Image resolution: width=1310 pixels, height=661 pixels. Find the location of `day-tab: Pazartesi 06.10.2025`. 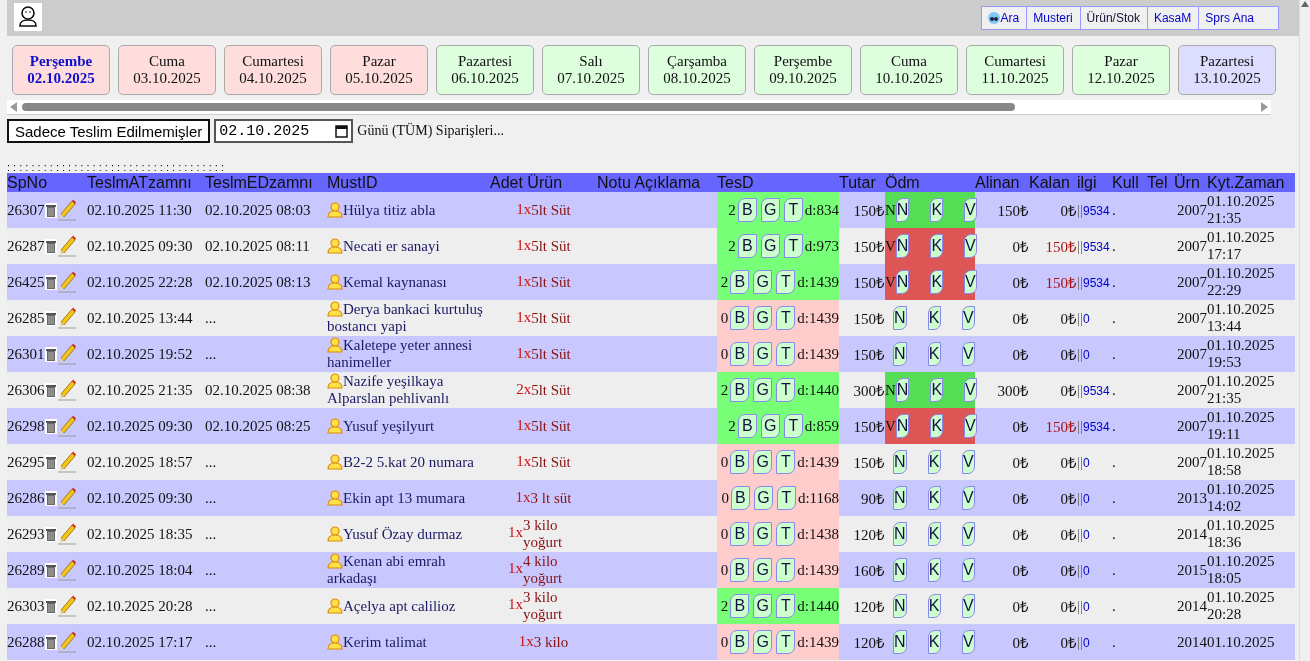

day-tab: Pazartesi 06.10.2025 is located at coordinates (485, 70).